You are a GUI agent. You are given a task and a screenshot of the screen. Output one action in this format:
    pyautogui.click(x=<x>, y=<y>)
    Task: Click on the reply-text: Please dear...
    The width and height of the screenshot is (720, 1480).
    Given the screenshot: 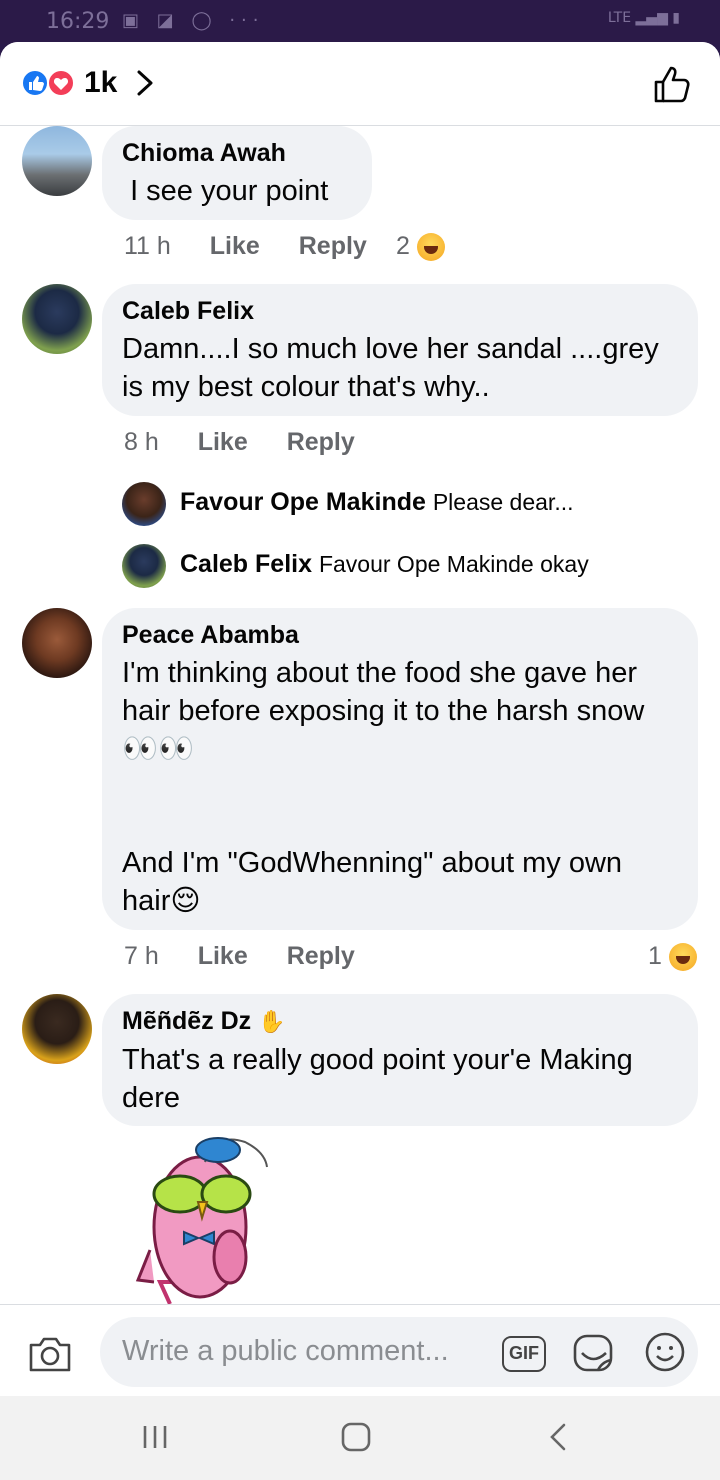 What is the action you would take?
    pyautogui.click(x=503, y=502)
    